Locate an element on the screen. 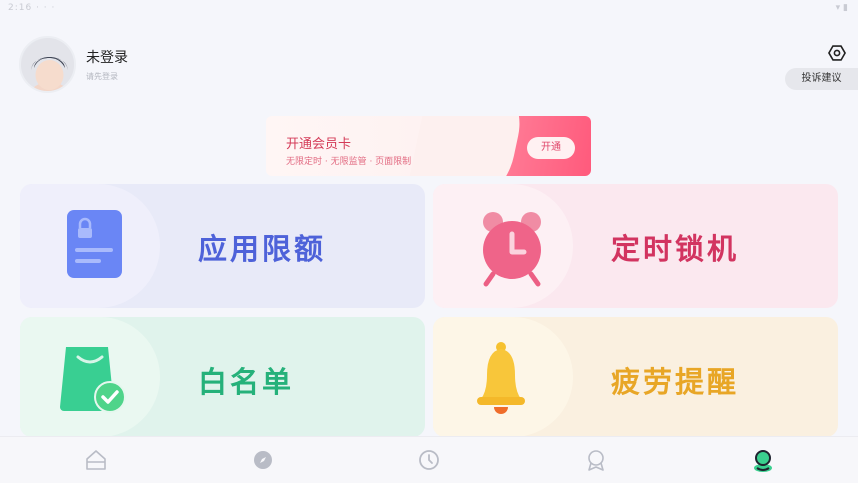 The image size is (858, 483). vip-subtitle: 无限定时 · 无限监管 · 页面限制 is located at coordinates (349, 162).